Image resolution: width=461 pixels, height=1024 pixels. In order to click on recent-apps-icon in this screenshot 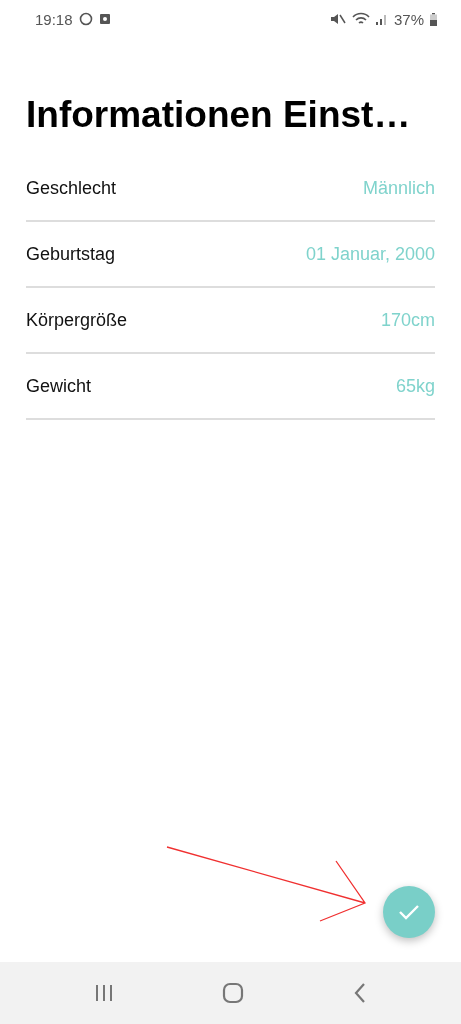, I will do `click(104, 993)`.